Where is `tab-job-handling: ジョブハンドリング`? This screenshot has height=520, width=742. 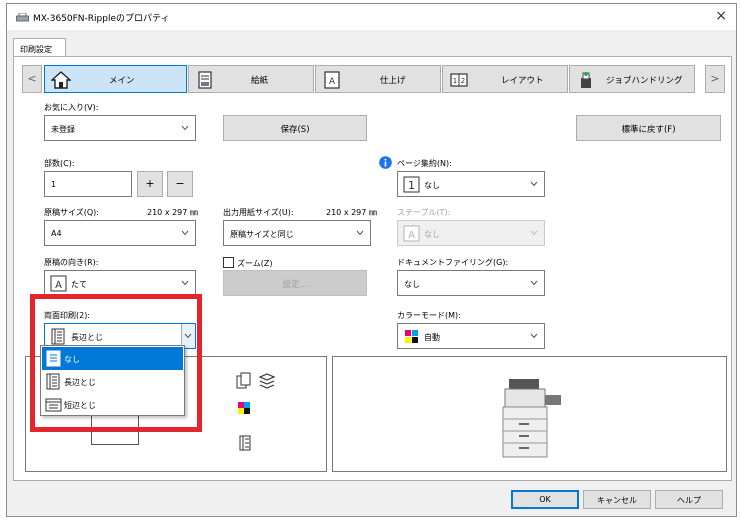 tab-job-handling: ジョブハンドリング is located at coordinates (632, 79).